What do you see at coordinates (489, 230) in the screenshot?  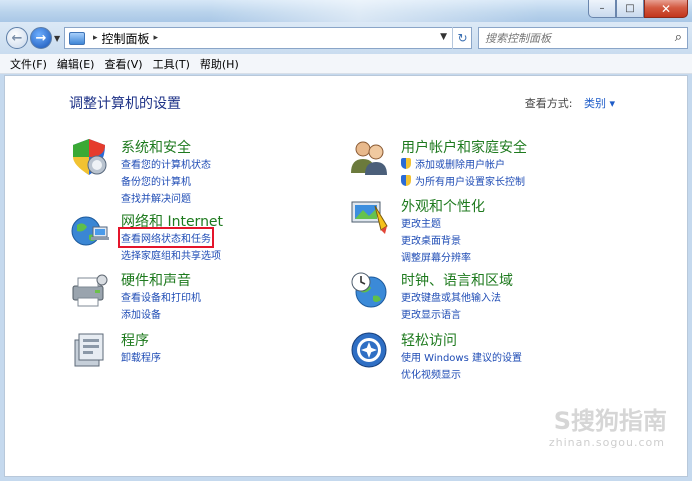 I see `category-appearance: 外观和个性化 更改主题 更改桌面背景 调整屏幕分辨率` at bounding box center [489, 230].